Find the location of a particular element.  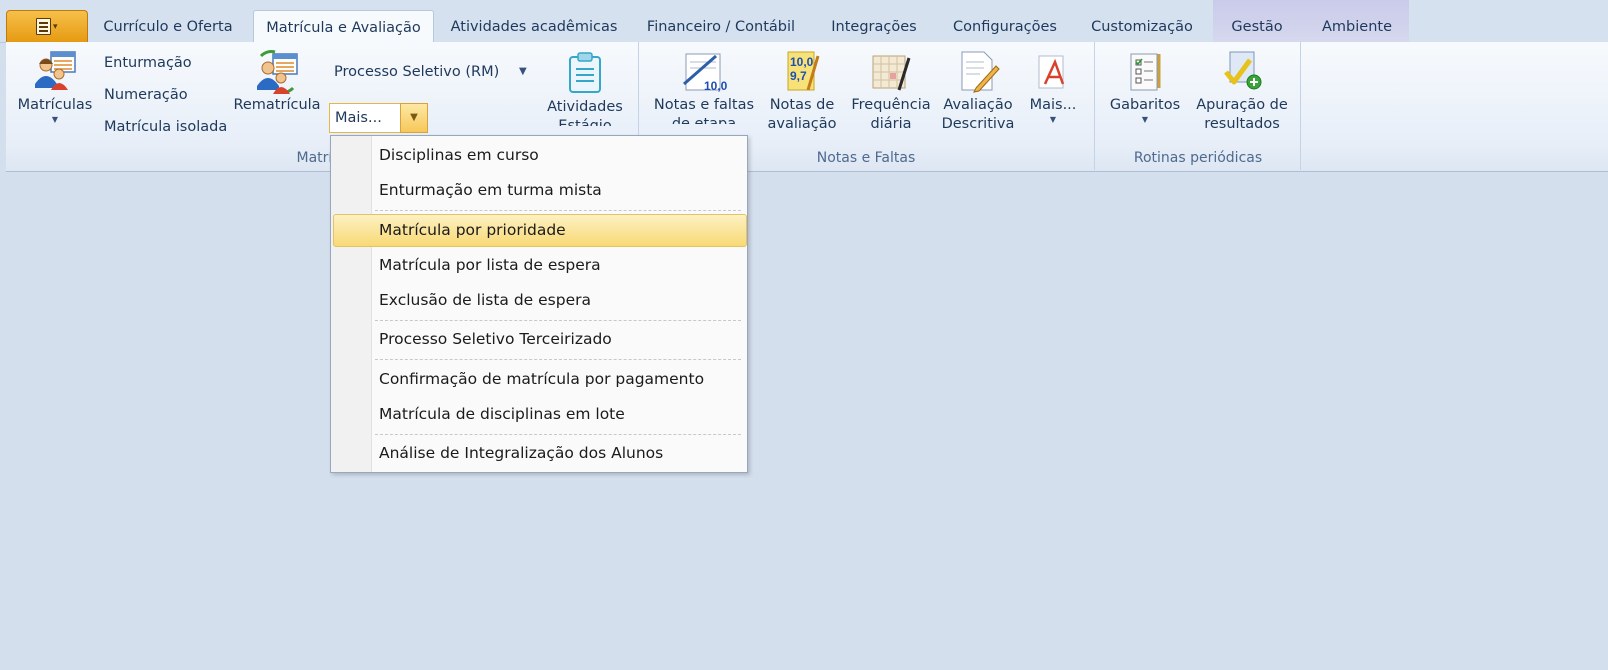

approve-add-icon is located at coordinates (1243, 70).